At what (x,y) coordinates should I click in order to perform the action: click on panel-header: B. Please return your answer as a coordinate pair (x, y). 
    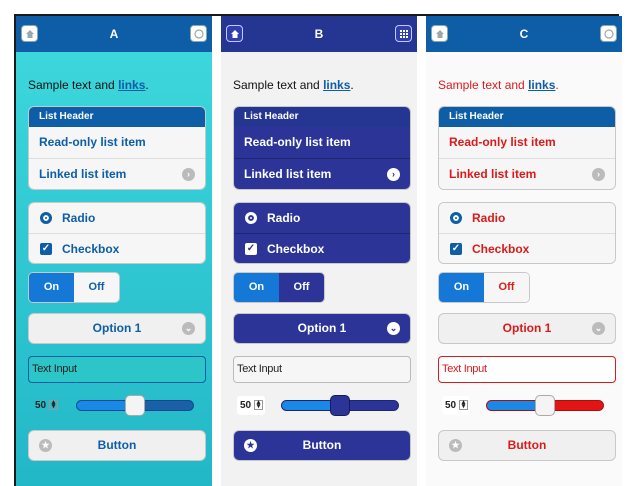
    Looking at the image, I should click on (319, 34).